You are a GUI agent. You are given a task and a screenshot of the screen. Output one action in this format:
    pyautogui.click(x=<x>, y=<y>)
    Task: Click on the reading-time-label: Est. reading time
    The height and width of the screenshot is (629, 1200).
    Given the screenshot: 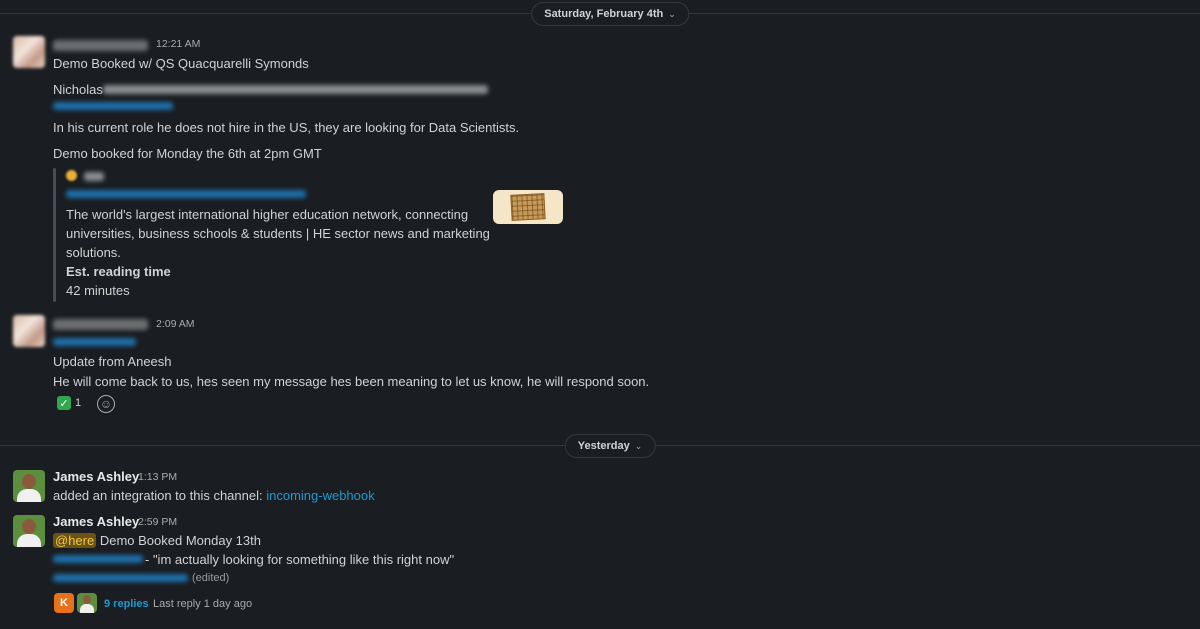 What is the action you would take?
    pyautogui.click(x=118, y=271)
    